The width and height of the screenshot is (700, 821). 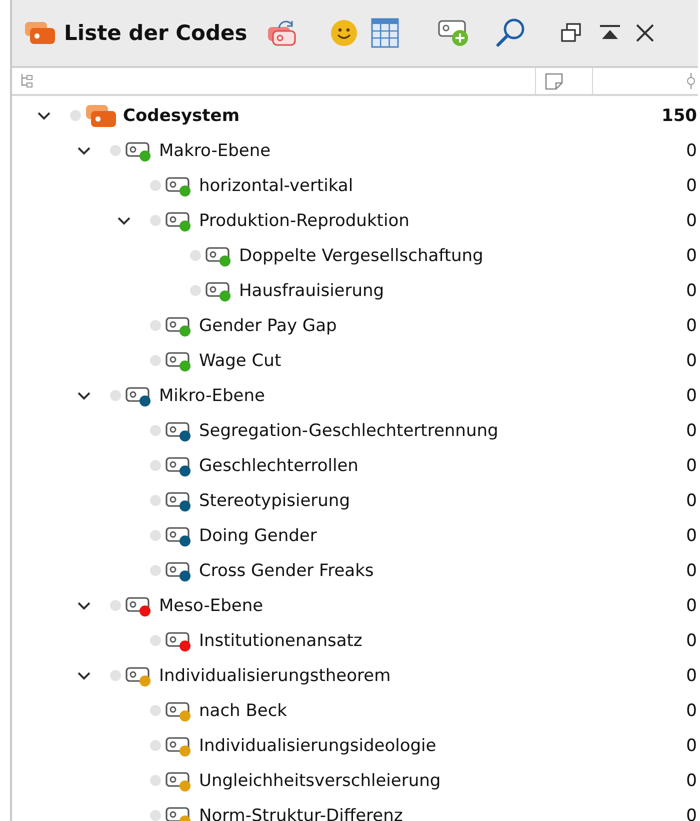 What do you see at coordinates (311, 290) in the screenshot?
I see `code-label: Hausfrauisierung` at bounding box center [311, 290].